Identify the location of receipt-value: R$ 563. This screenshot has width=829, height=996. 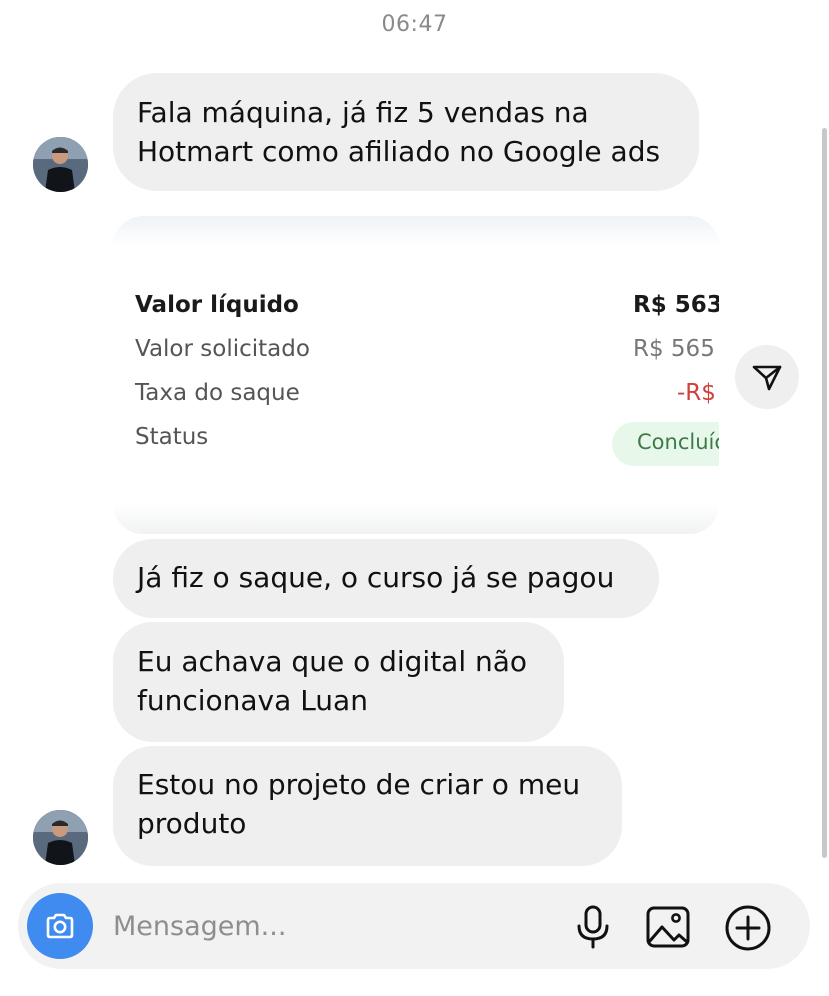
(676, 305).